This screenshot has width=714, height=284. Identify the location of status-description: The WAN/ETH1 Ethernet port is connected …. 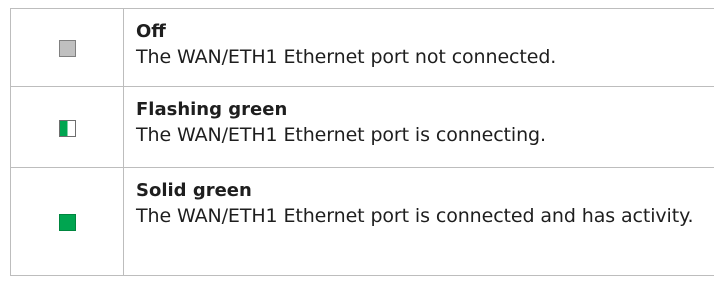
(415, 216).